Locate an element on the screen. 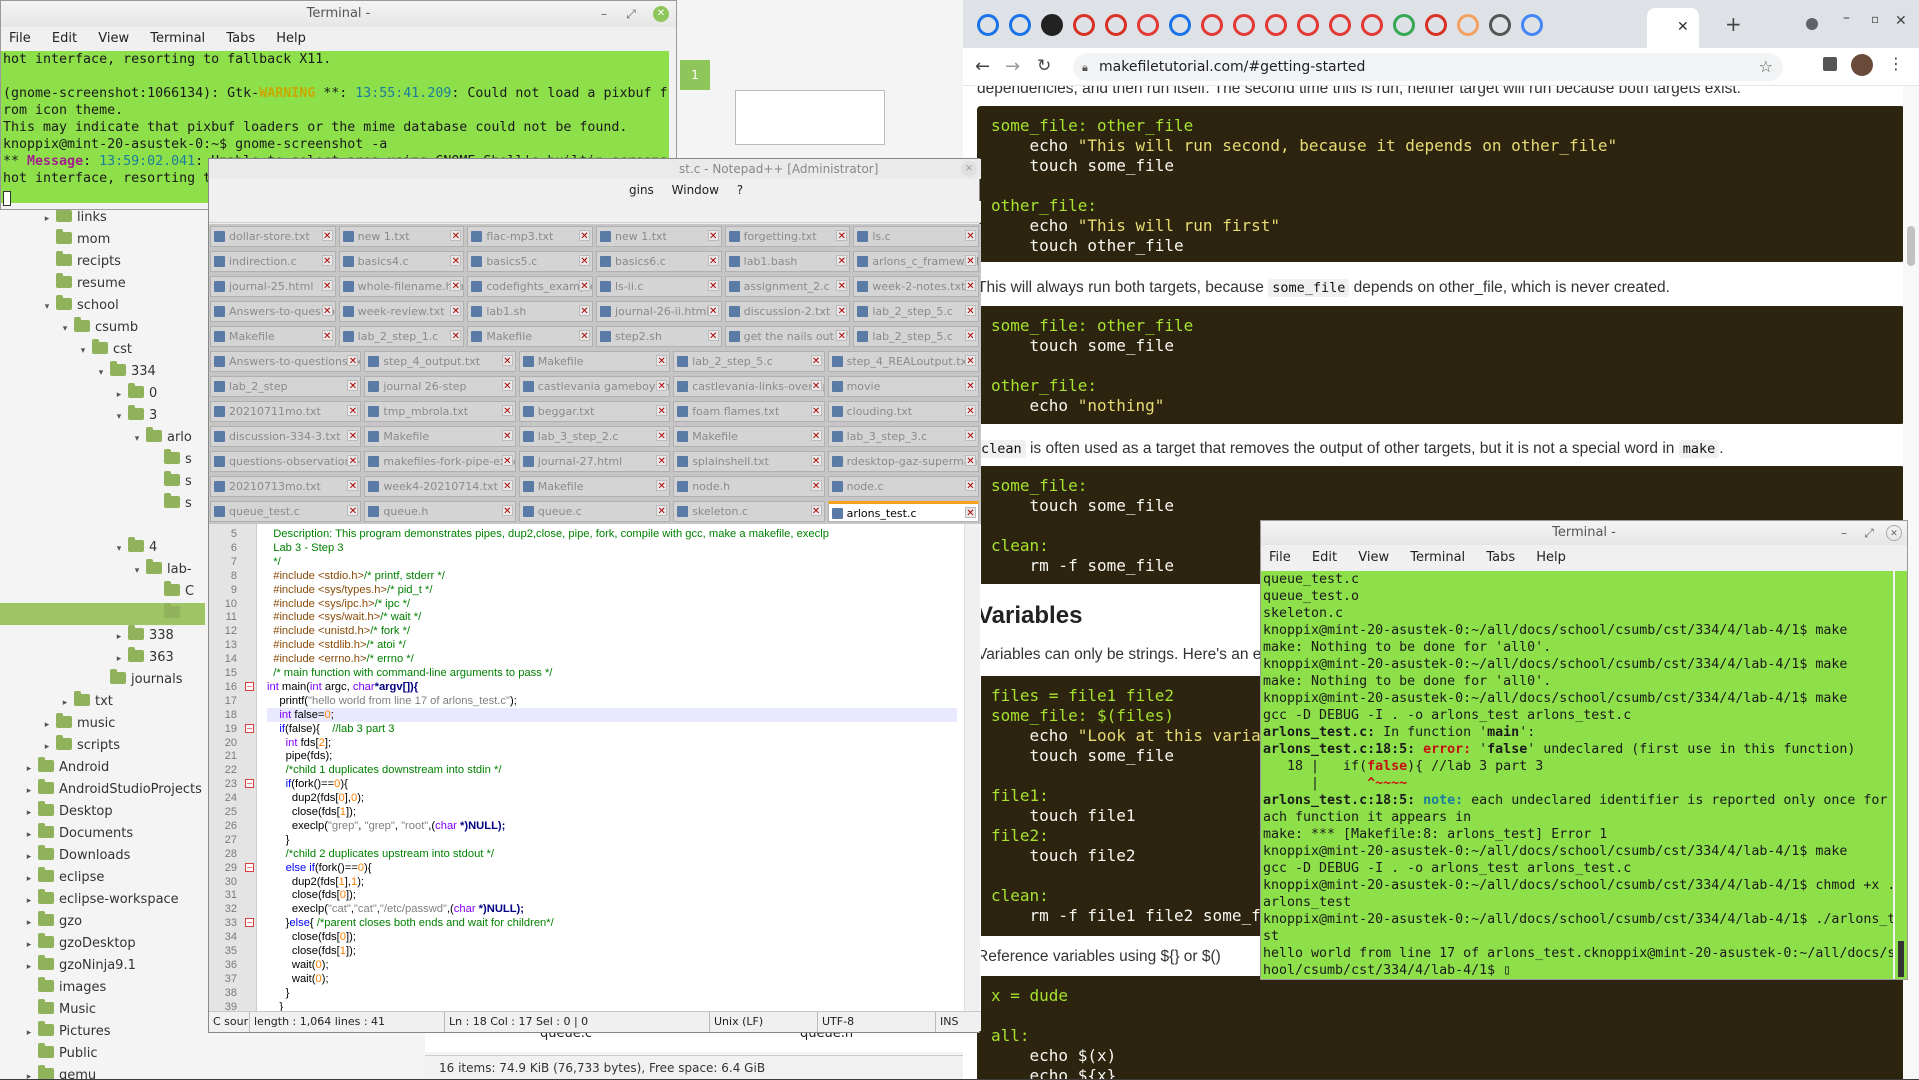 The width and height of the screenshot is (1919, 1080). tab-search-icon is located at coordinates (1812, 24).